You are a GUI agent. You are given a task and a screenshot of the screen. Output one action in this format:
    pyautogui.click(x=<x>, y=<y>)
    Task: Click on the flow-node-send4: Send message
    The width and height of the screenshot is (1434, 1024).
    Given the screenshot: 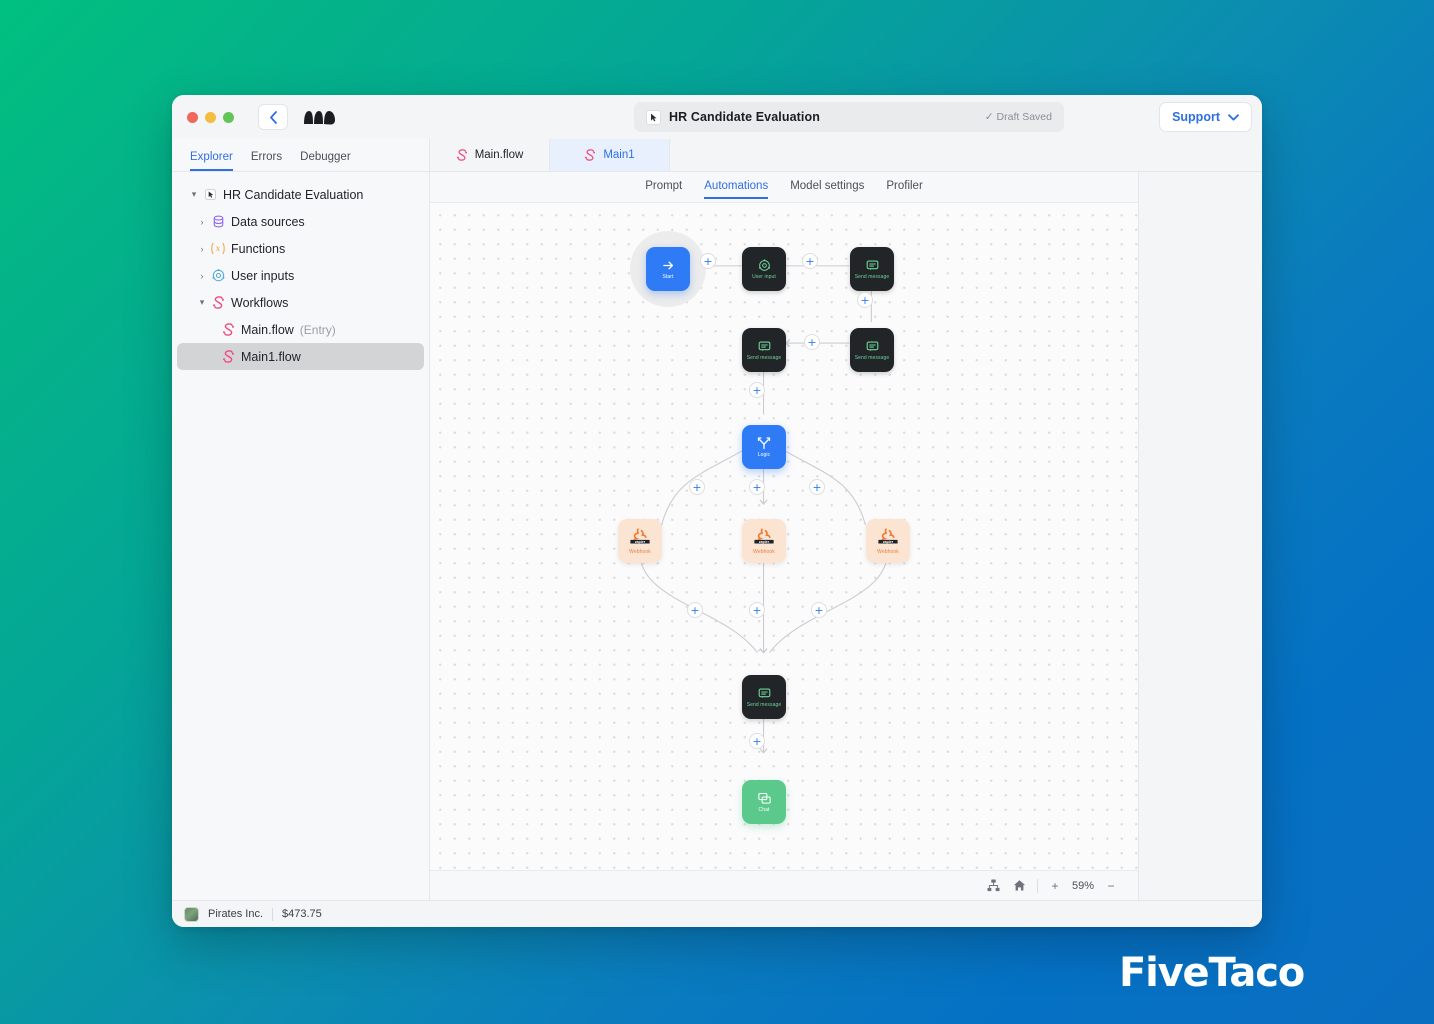 What is the action you would take?
    pyautogui.click(x=764, y=697)
    